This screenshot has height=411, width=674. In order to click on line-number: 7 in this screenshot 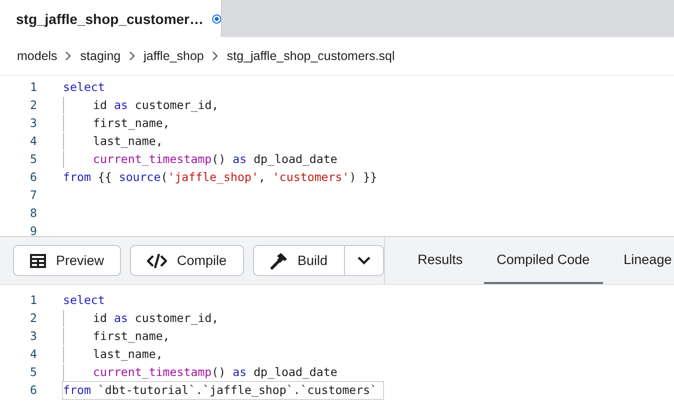, I will do `click(33, 195)`.